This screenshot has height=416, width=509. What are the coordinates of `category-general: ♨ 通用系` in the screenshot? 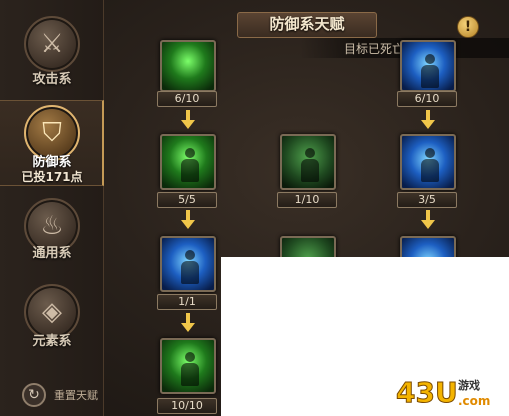 It's located at (52, 232).